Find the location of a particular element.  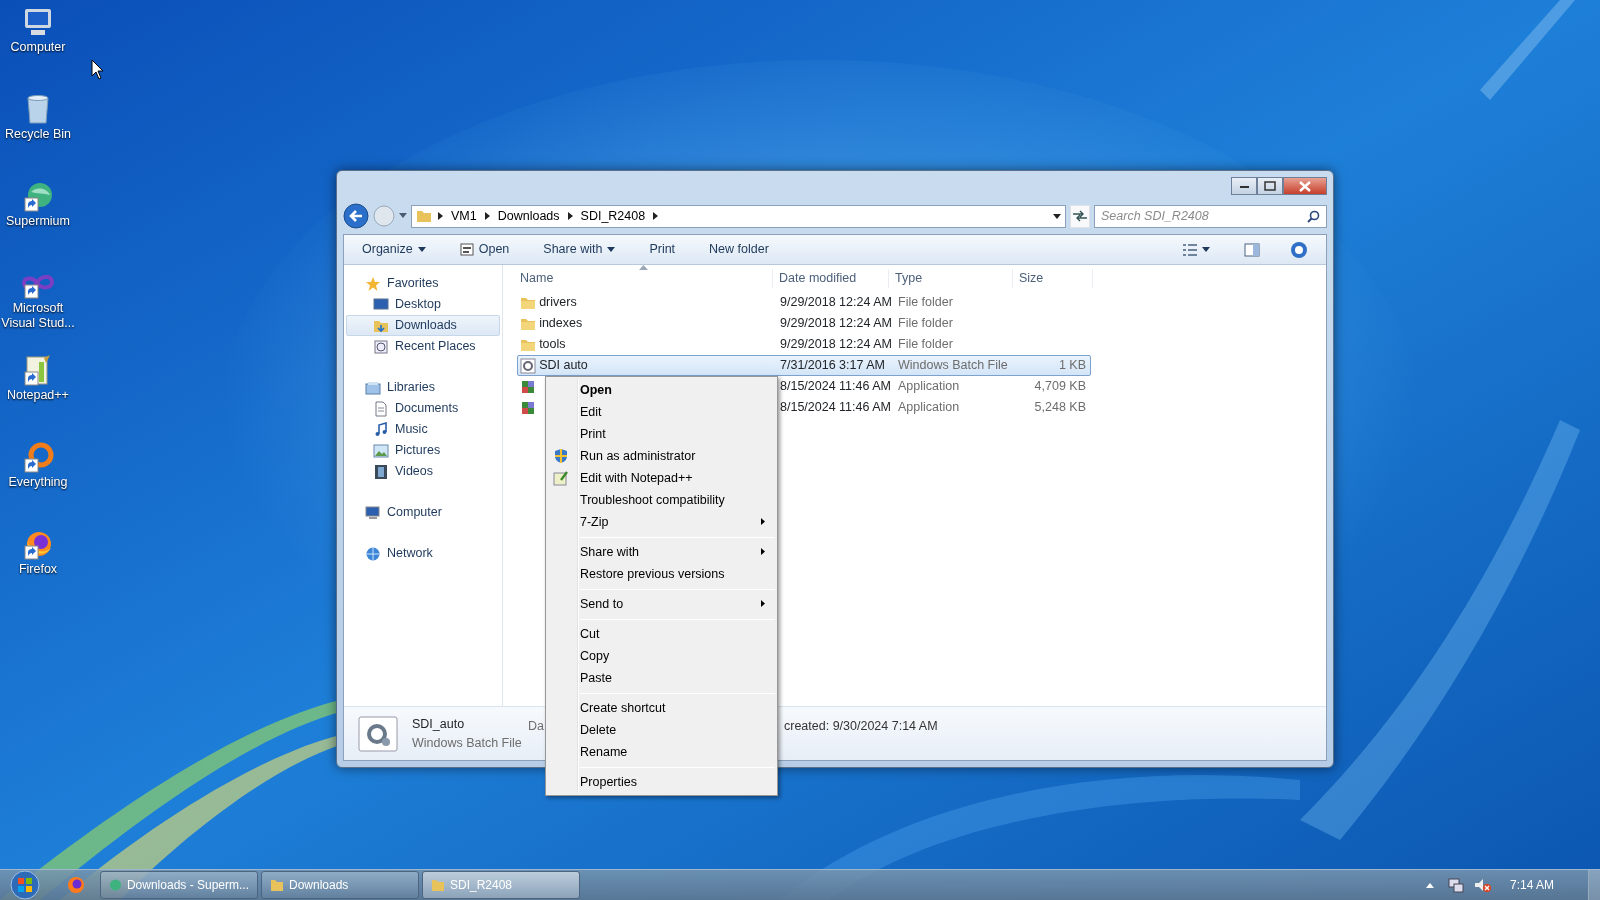

minimize-button is located at coordinates (1244, 186).